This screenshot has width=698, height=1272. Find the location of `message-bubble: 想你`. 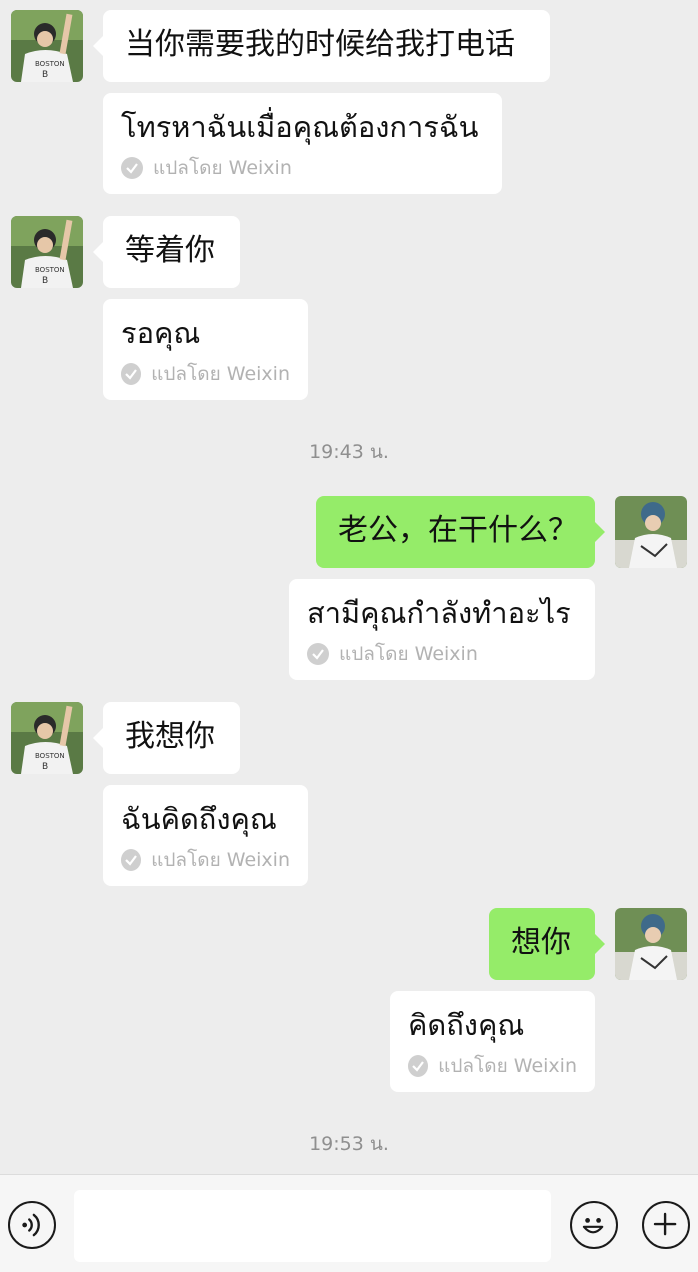

message-bubble: 想你 is located at coordinates (547, 944).